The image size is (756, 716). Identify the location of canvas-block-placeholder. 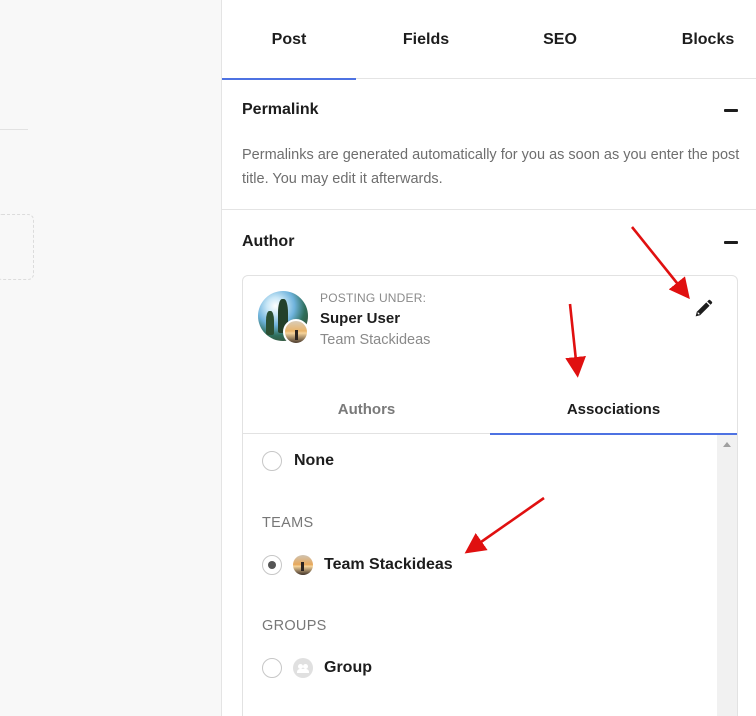
(17, 247).